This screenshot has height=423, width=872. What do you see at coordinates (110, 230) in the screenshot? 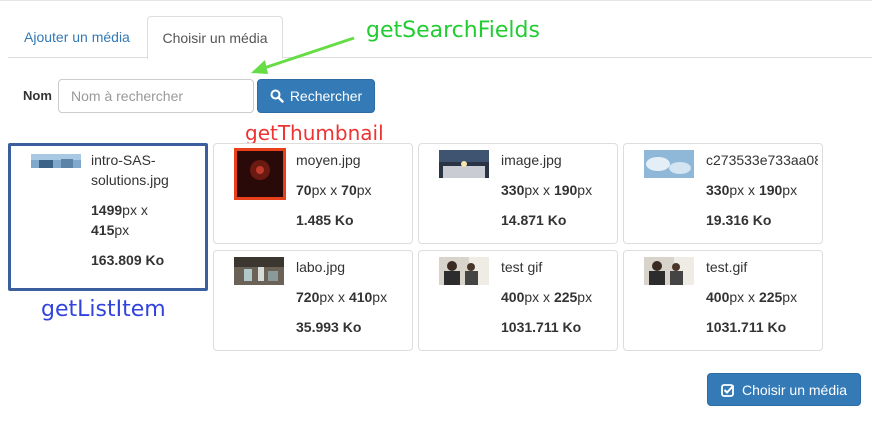
I see `media-dimensions: 415px` at bounding box center [110, 230].